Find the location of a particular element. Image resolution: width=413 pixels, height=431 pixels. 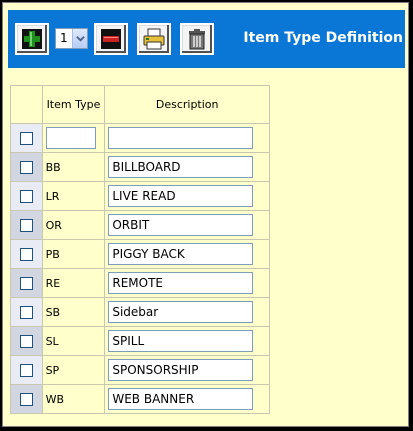

print-button is located at coordinates (154, 39).